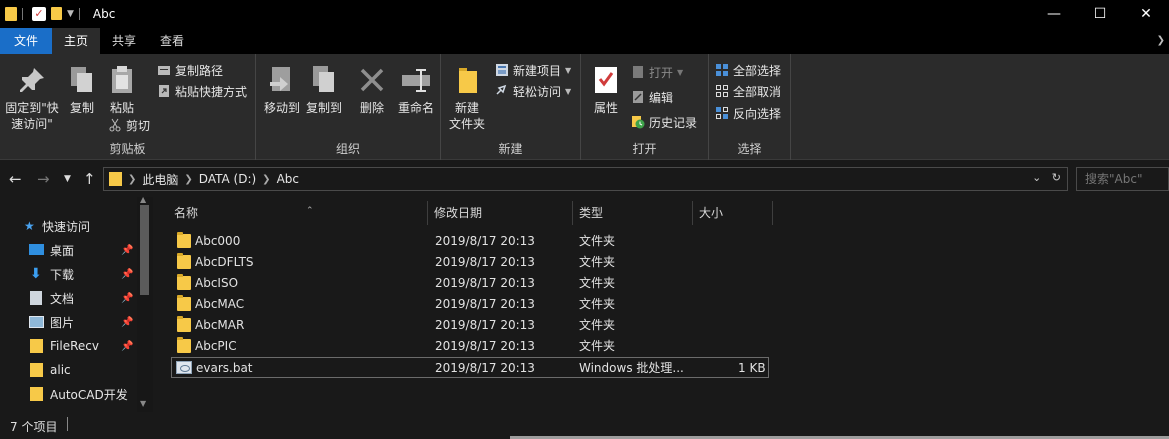 This screenshot has width=1169, height=439. I want to click on column-header-name: ⌃ 名称, so click(298, 213).